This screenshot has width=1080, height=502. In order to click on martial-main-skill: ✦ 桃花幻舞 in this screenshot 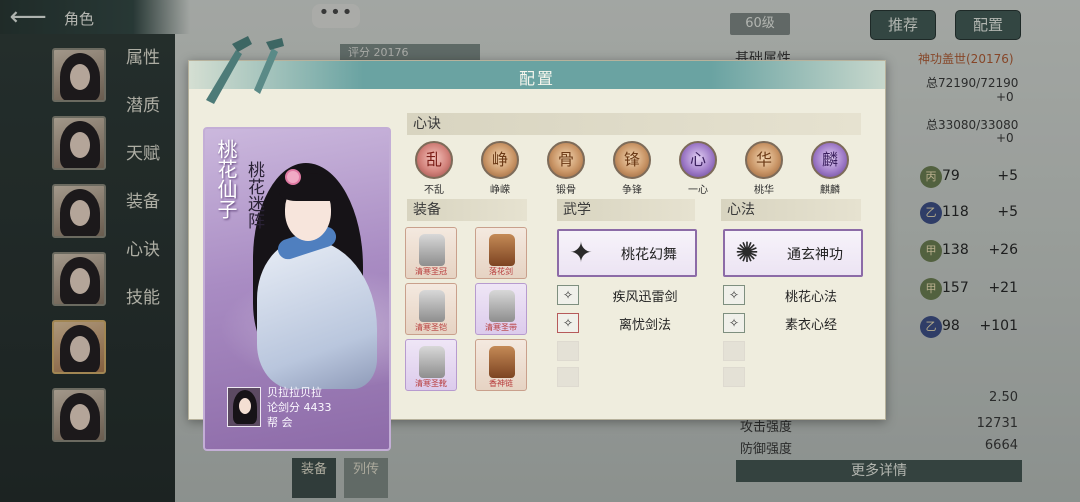, I will do `click(627, 253)`.